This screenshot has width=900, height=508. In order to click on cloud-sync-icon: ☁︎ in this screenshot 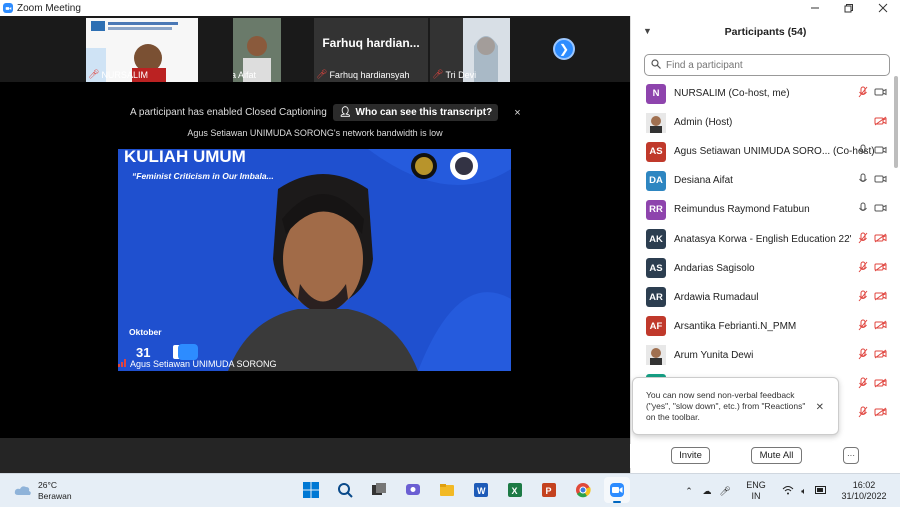, I will do `click(707, 491)`.